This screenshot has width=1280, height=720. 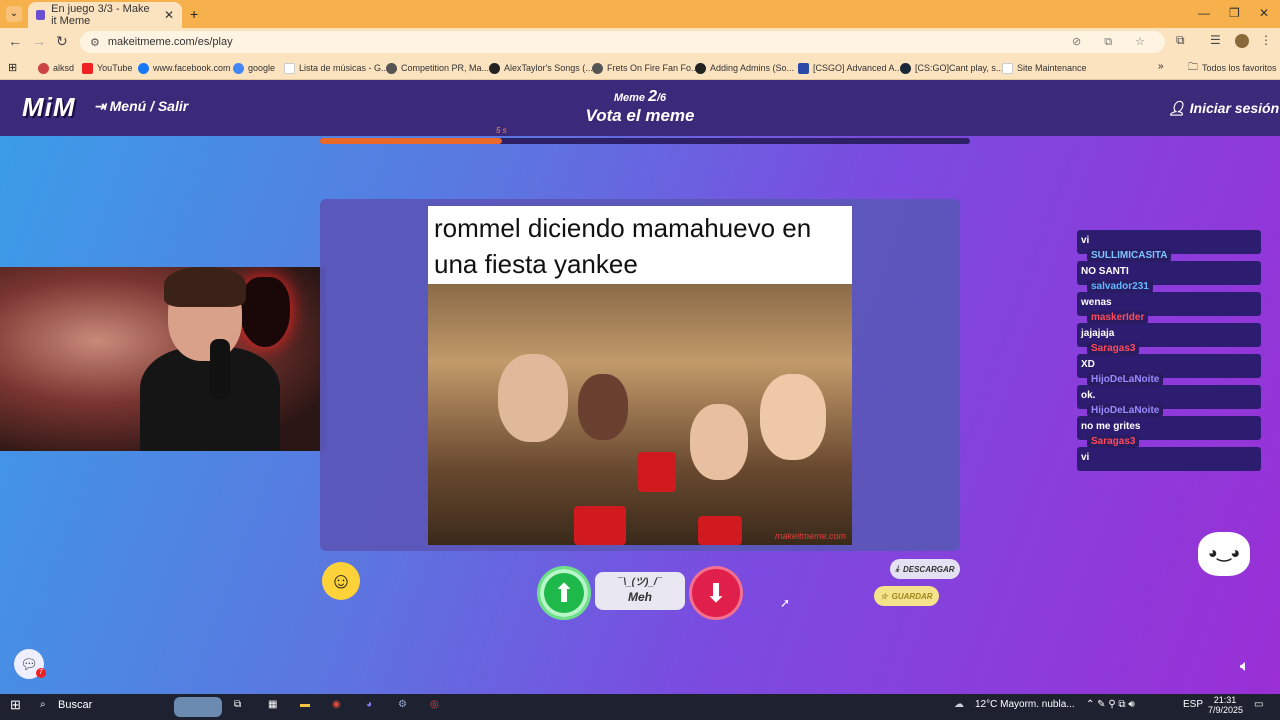 I want to click on girl-face-left, so click(x=533, y=398).